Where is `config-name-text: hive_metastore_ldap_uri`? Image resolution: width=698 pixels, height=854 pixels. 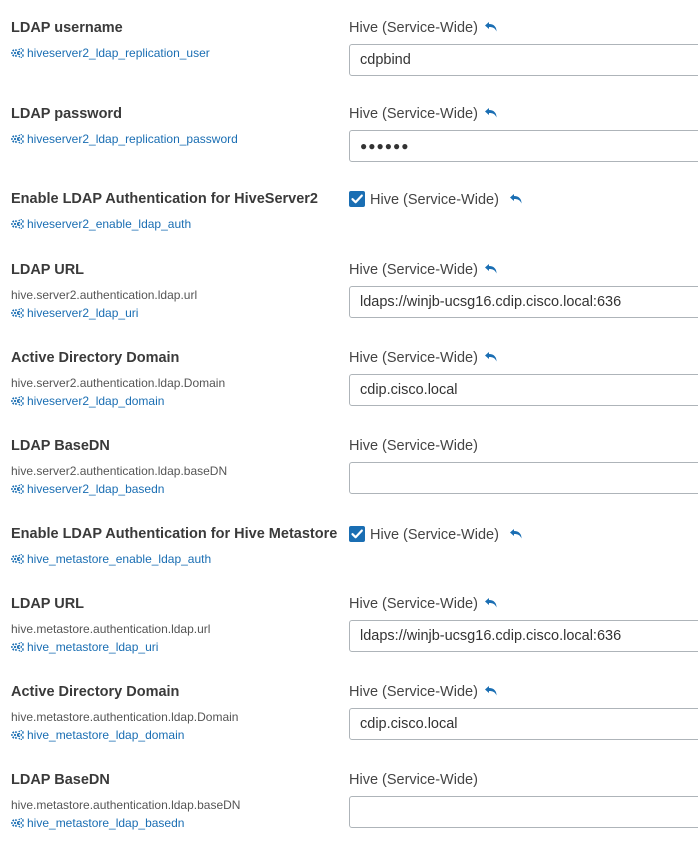 config-name-text: hive_metastore_ldap_uri is located at coordinates (93, 647).